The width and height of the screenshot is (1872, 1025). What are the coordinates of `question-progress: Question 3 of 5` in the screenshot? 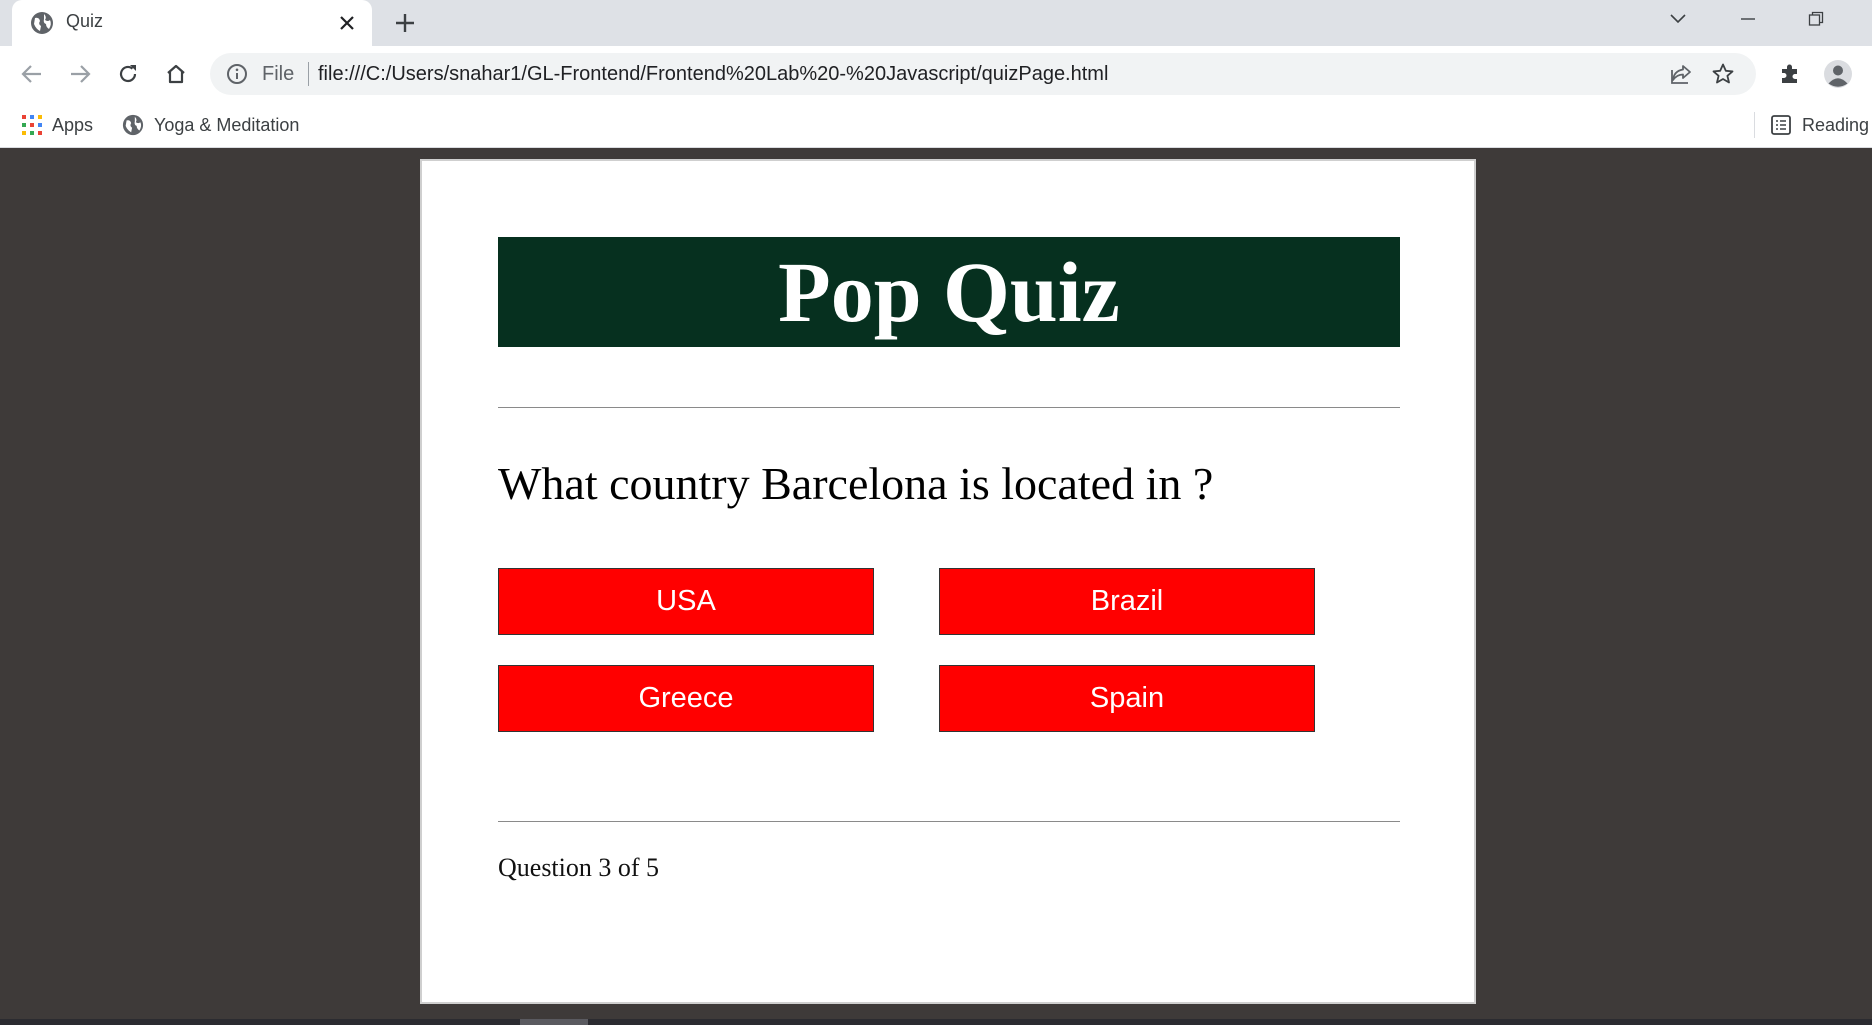 It's located at (579, 867).